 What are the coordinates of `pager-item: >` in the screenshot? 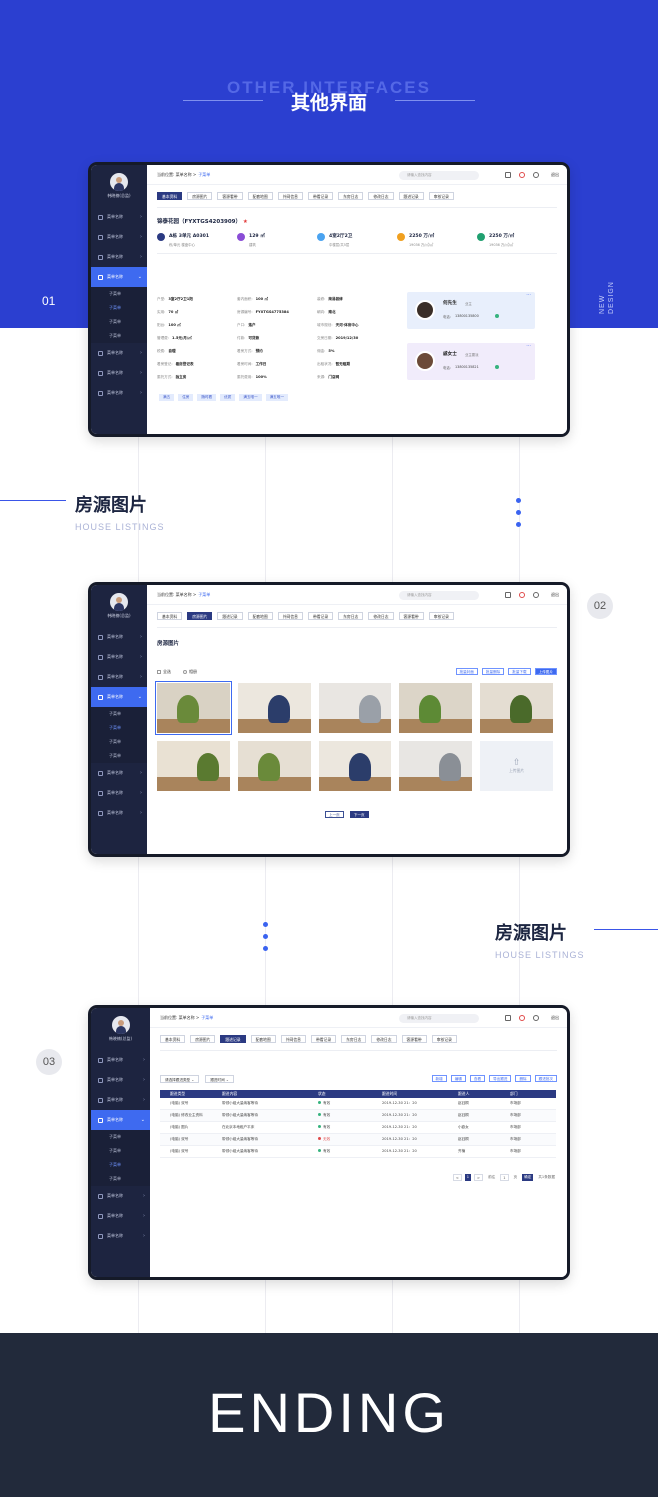 It's located at (479, 1177).